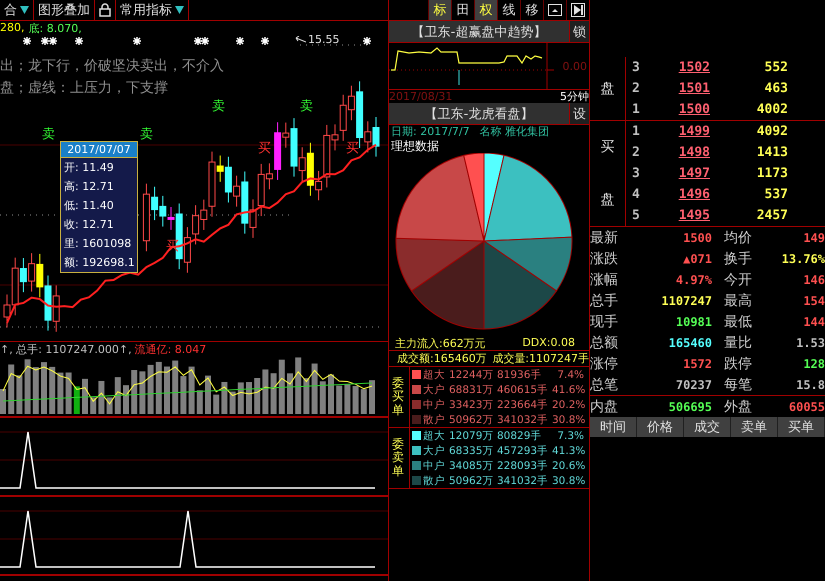 This screenshot has width=825, height=581. I want to click on lock-button: 锁, so click(579, 31).